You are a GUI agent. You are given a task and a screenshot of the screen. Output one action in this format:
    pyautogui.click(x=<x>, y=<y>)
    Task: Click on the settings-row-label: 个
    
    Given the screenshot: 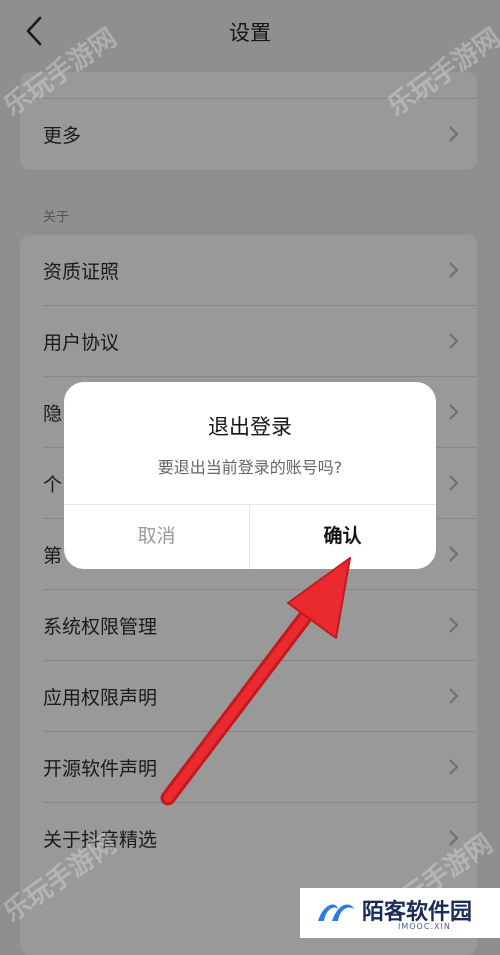 What is the action you would take?
    pyautogui.click(x=53, y=485)
    